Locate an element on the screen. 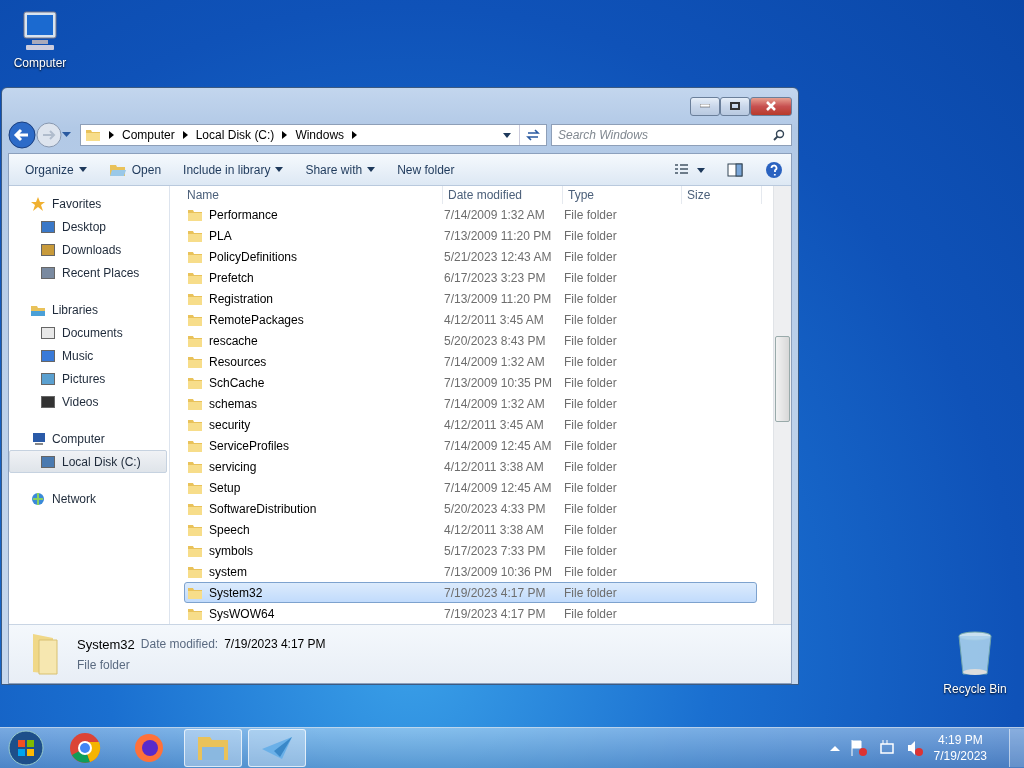 Image resolution: width=1024 pixels, height=768 pixels. file-row: system 7/13/2009 10:36 PM File folder is located at coordinates (470, 571).